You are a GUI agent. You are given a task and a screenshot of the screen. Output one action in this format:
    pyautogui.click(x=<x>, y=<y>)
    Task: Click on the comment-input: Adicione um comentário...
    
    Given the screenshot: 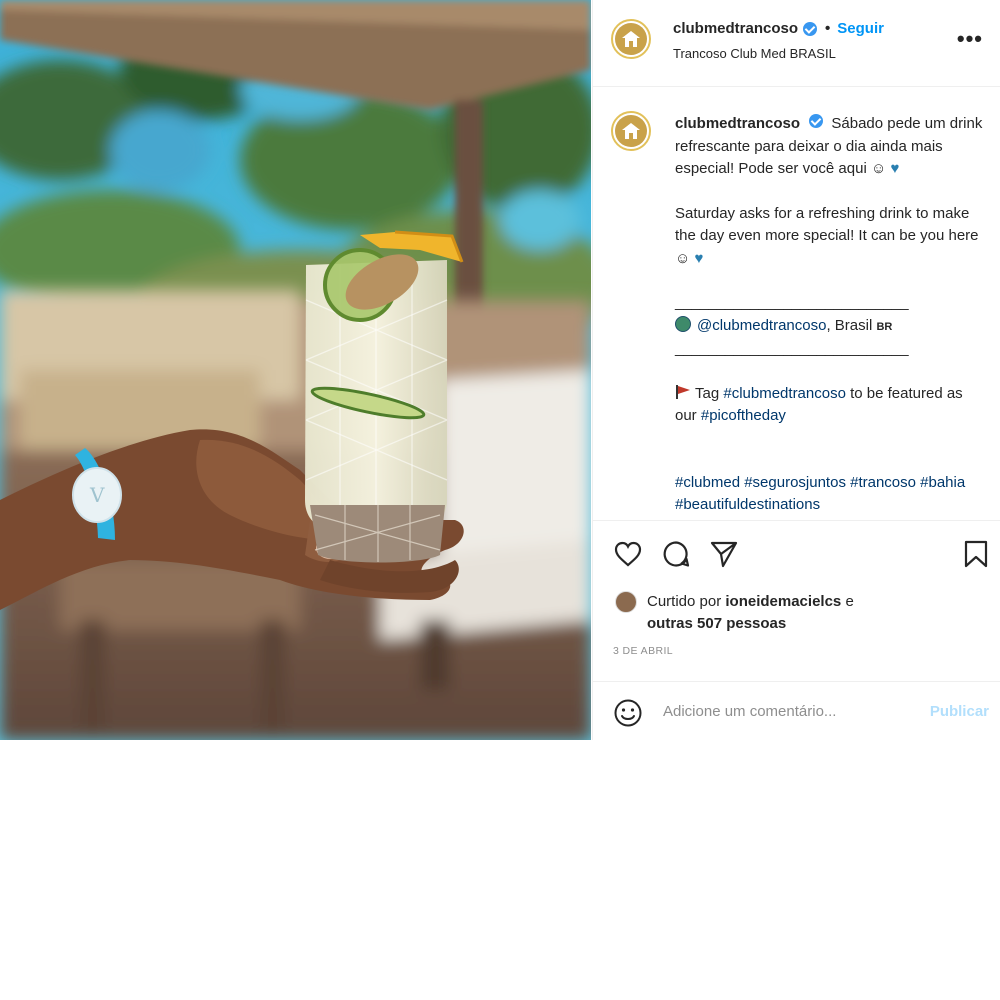 What is the action you would take?
    pyautogui.click(x=749, y=711)
    